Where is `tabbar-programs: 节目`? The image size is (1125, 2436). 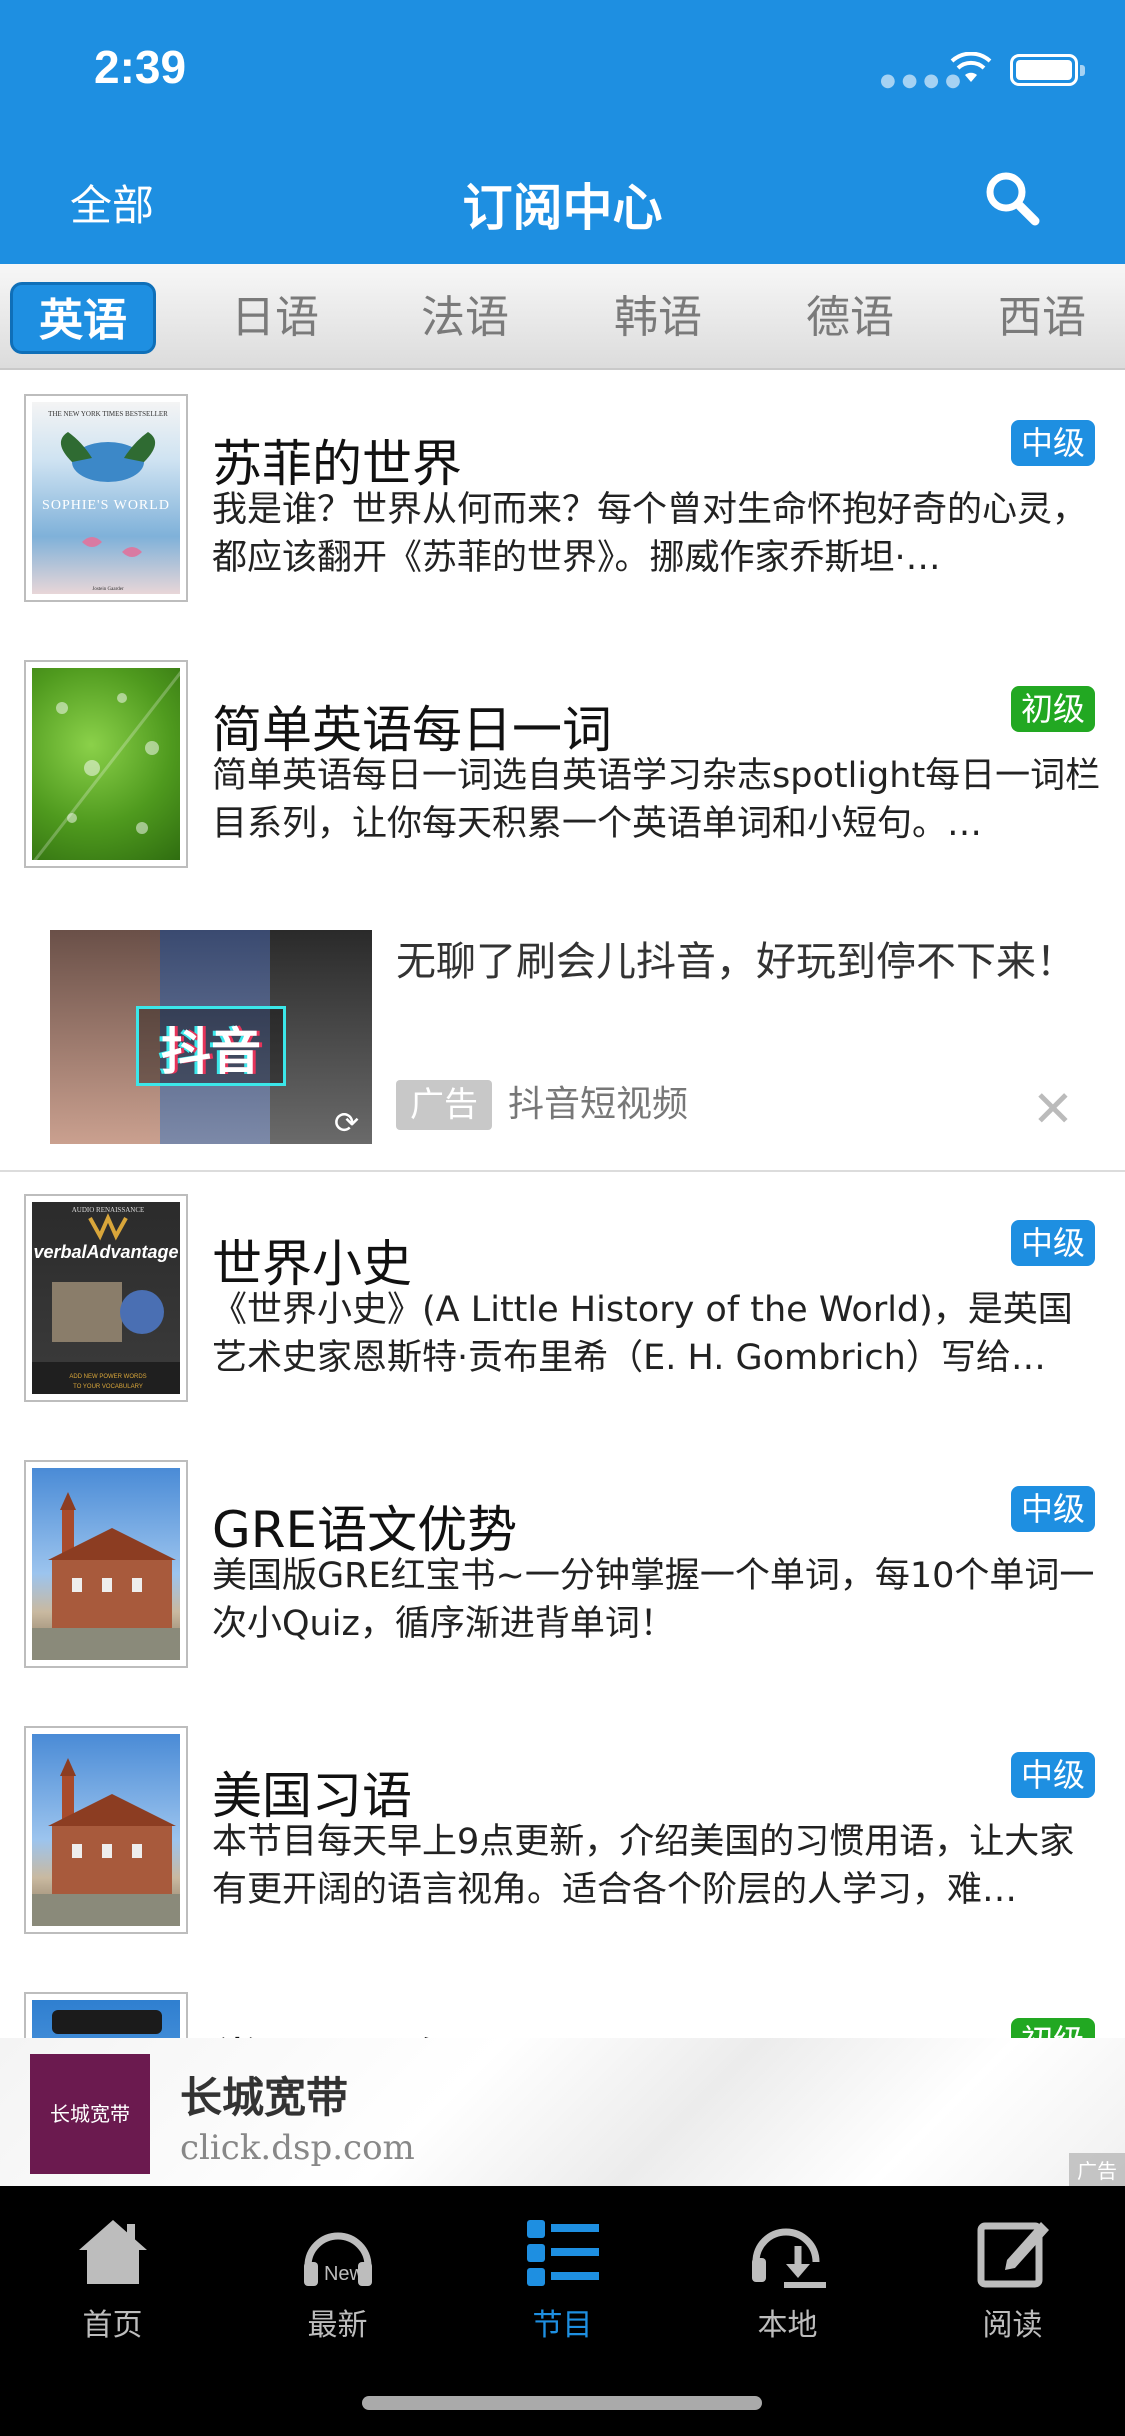 tabbar-programs: 节目 is located at coordinates (562, 2277).